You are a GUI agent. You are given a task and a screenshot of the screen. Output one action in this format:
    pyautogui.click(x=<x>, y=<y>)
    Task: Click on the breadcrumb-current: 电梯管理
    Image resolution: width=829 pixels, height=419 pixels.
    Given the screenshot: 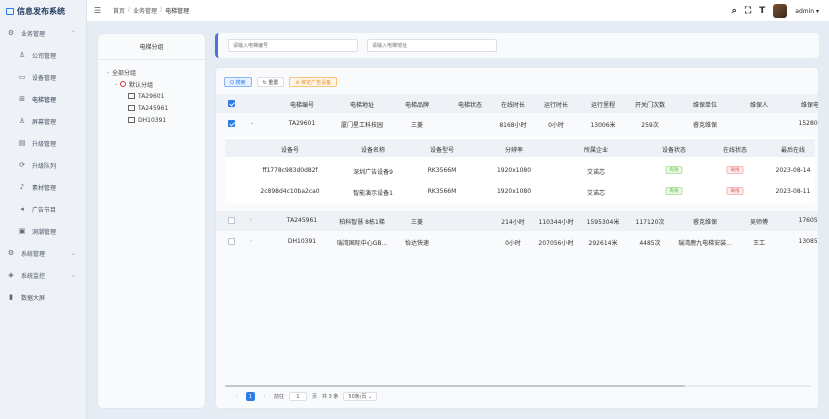 What is the action you would take?
    pyautogui.click(x=177, y=11)
    